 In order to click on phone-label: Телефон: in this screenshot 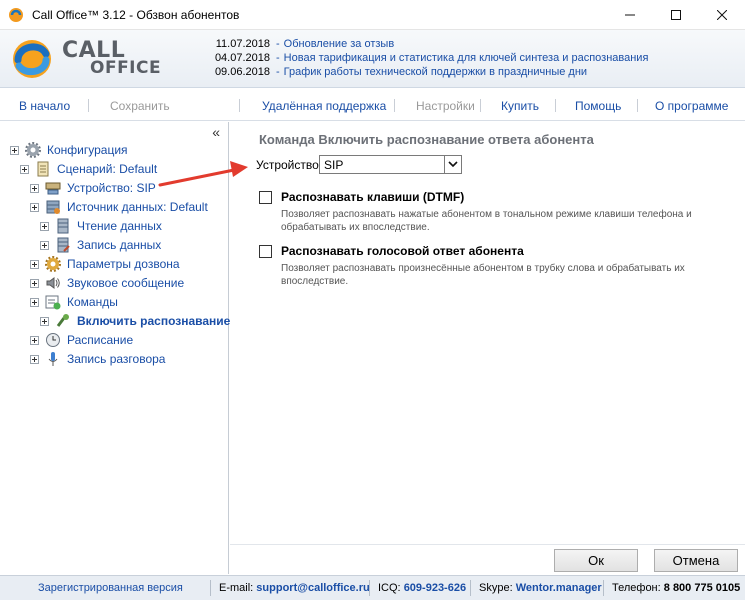, I will do `click(636, 588)`.